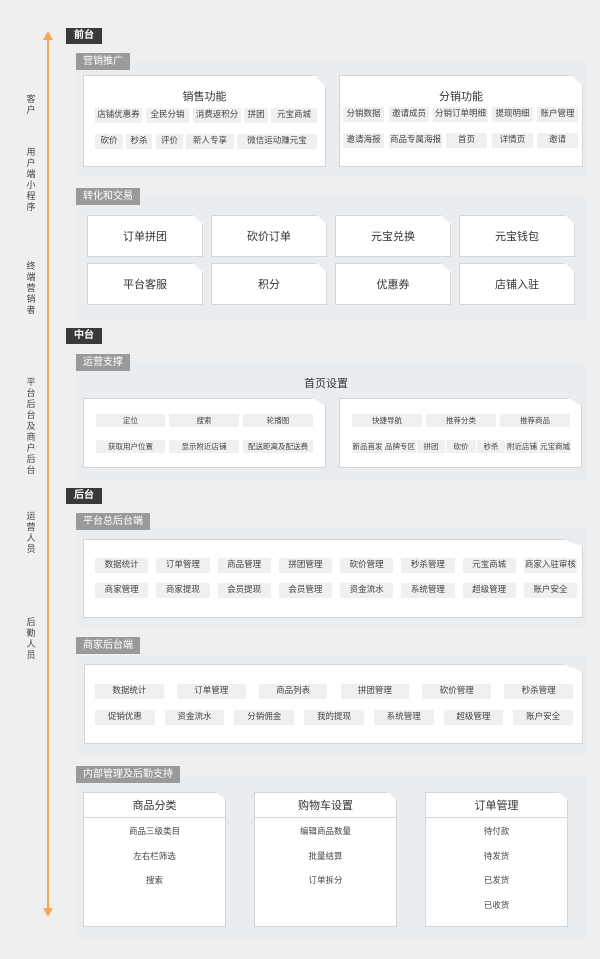 The width and height of the screenshot is (600, 959). Describe the element at coordinates (139, 141) in the screenshot. I see `sales-chip: 秒杀` at that location.